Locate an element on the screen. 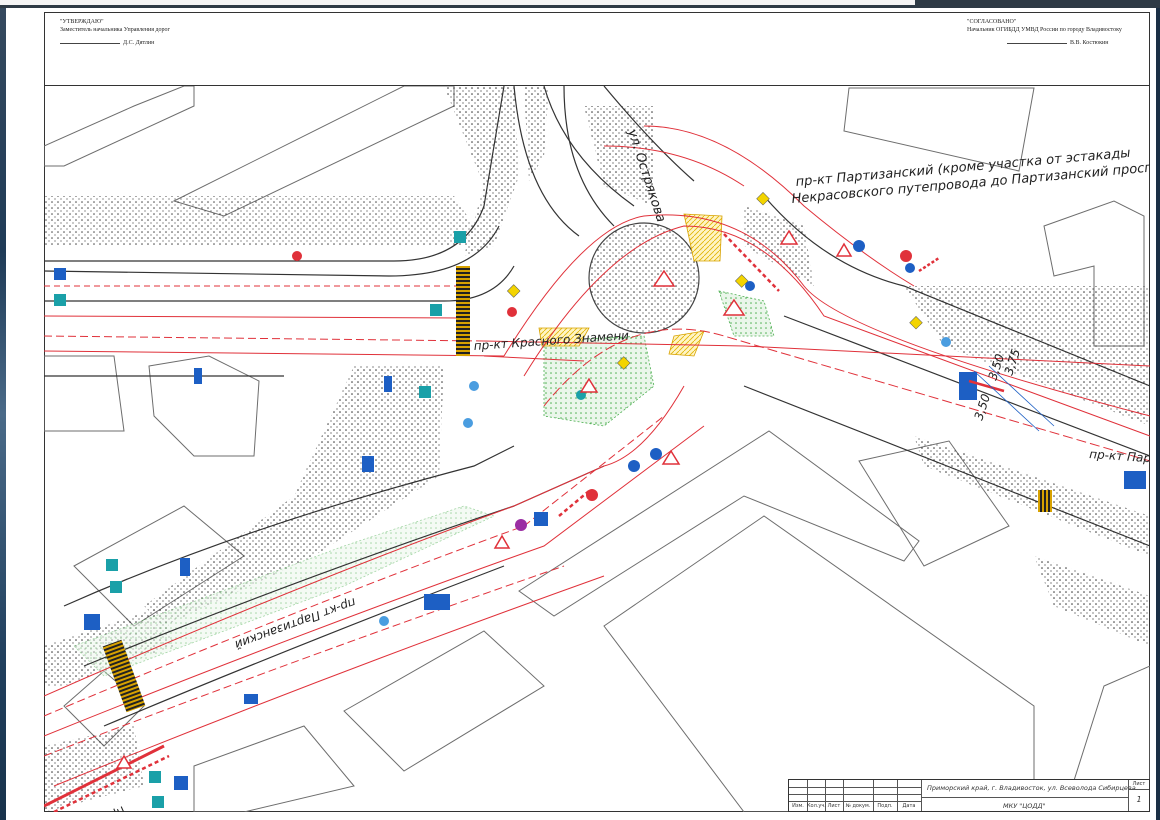 This screenshot has width=1160, height=820. title-block-grid: Изм. Кол.уч. Лист № докум. Подп. Дата is located at coordinates (855, 795).